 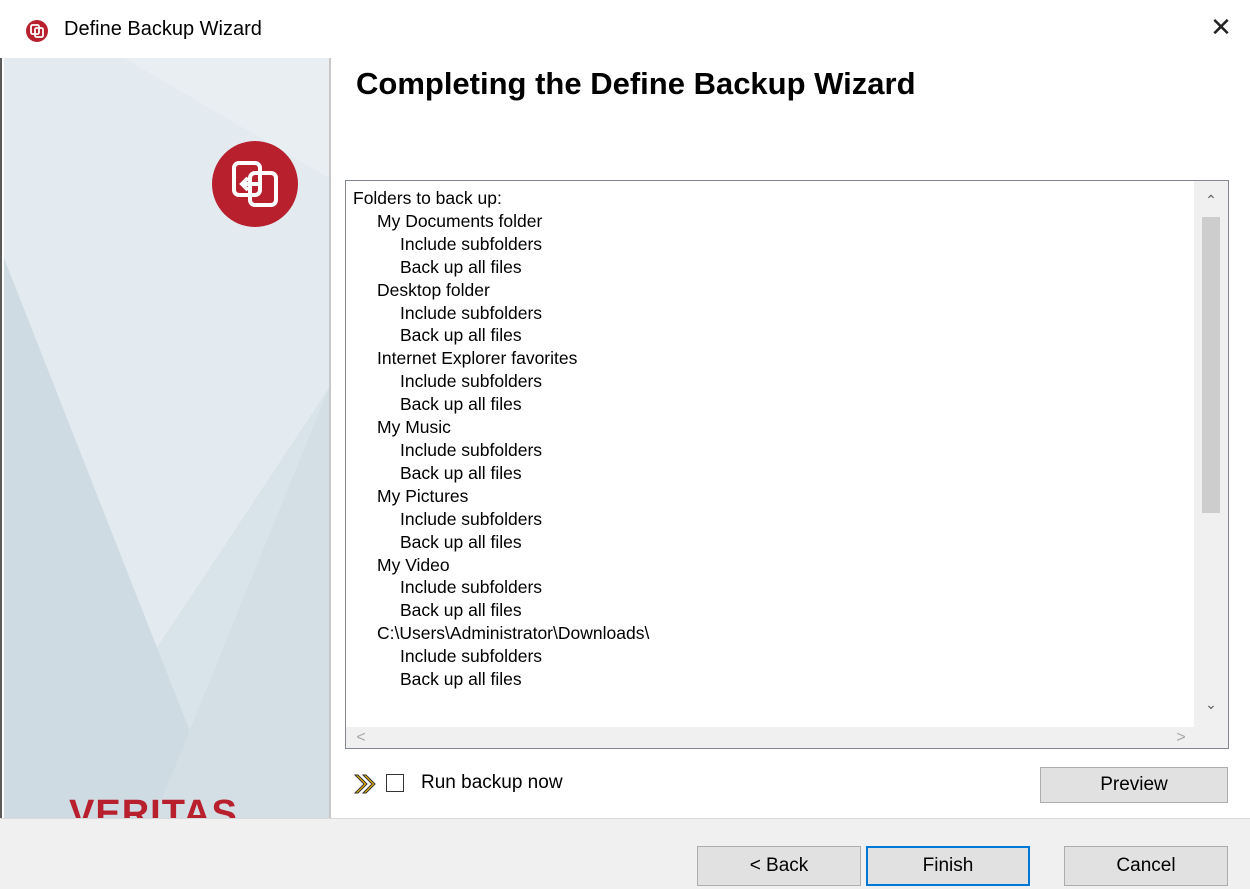 What do you see at coordinates (423, 495) in the screenshot?
I see `summary-line: My Pictures` at bounding box center [423, 495].